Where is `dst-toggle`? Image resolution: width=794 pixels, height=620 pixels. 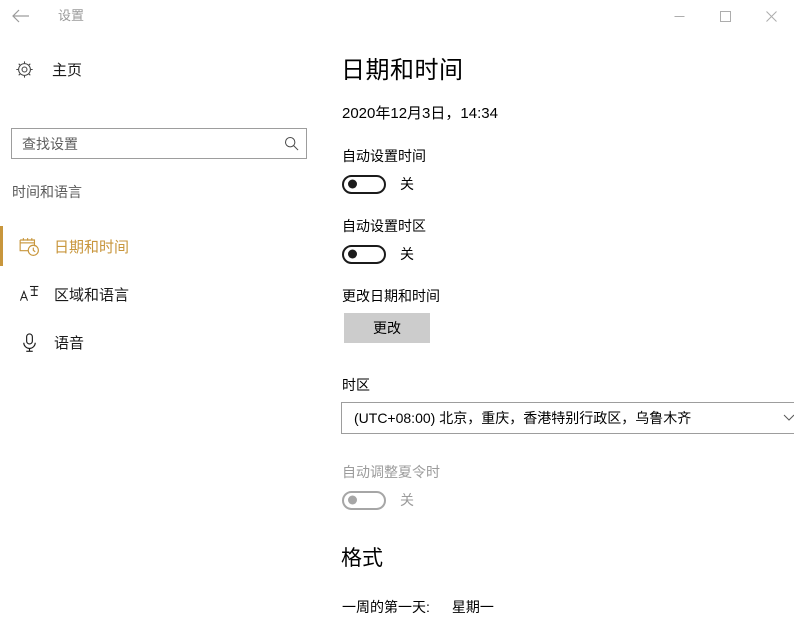
dst-toggle is located at coordinates (364, 500).